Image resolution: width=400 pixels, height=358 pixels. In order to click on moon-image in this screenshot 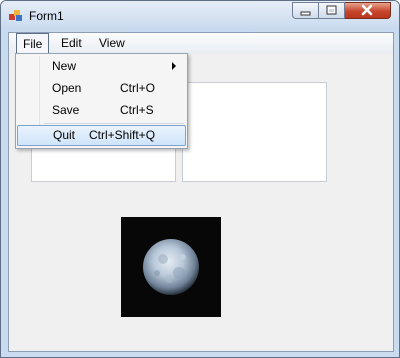, I will do `click(171, 267)`.